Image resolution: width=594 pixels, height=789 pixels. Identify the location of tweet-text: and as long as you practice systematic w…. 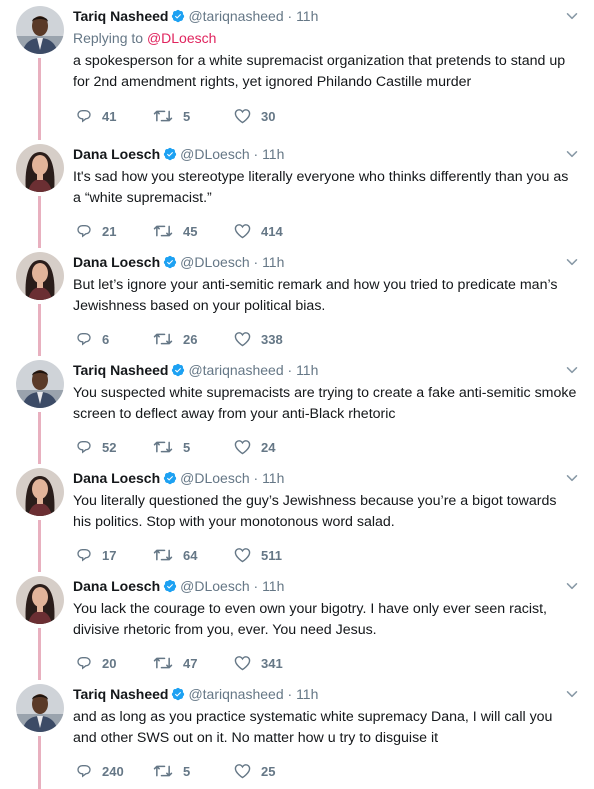
(313, 727).